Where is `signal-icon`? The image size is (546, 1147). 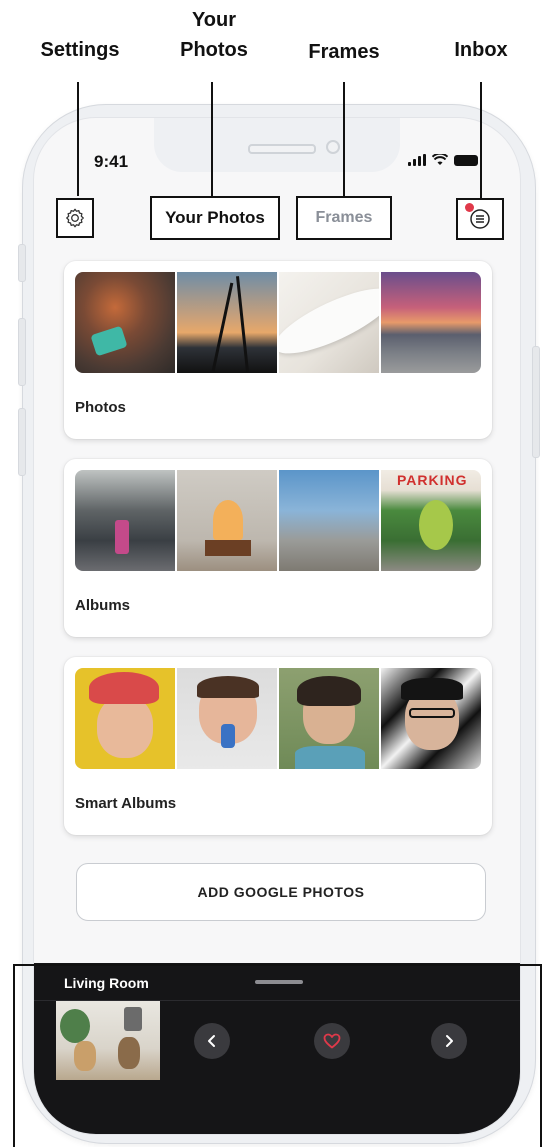
signal-icon is located at coordinates (417, 160).